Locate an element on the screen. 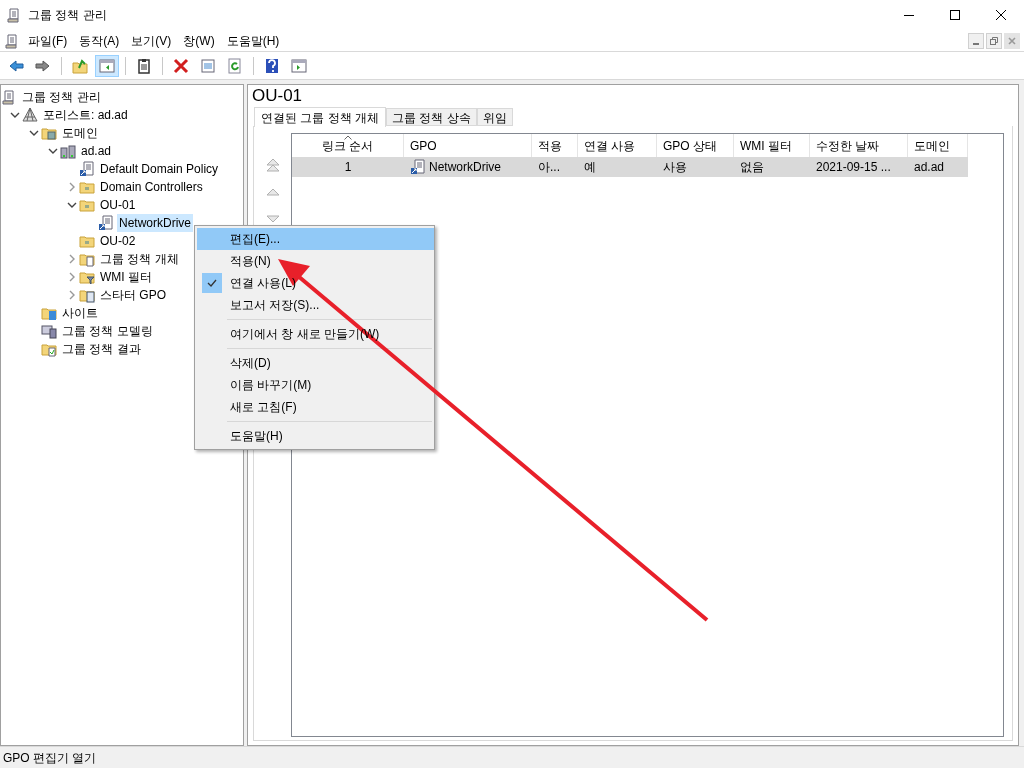  table-cell-text: ad.ad is located at coordinates (929, 167).